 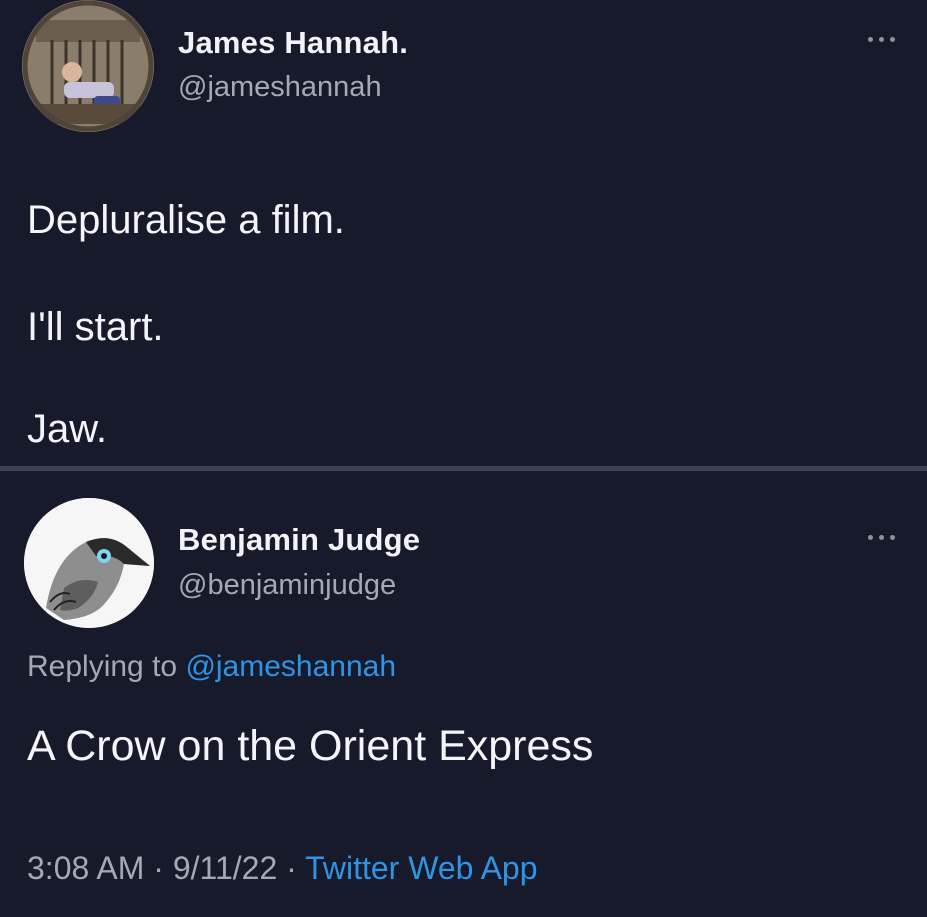 I want to click on replying-to: Replying to @jameshannah, so click(x=211, y=667).